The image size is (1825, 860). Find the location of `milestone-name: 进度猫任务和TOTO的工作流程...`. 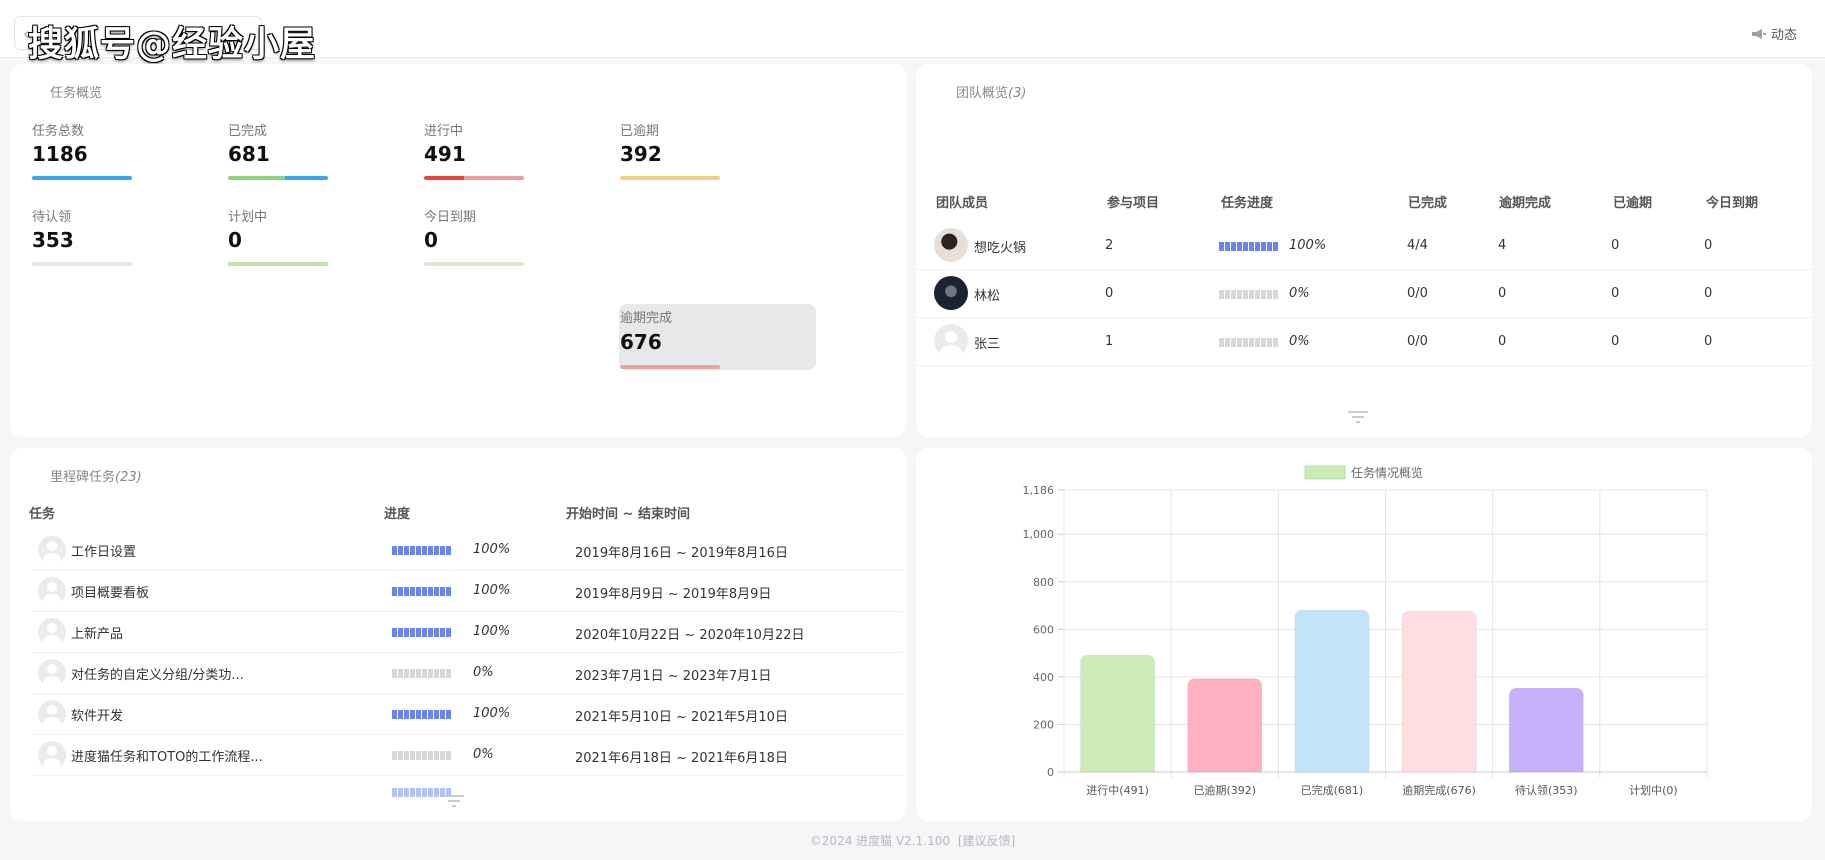

milestone-name: 进度猫任务和TOTO的工作流程... is located at coordinates (167, 757).